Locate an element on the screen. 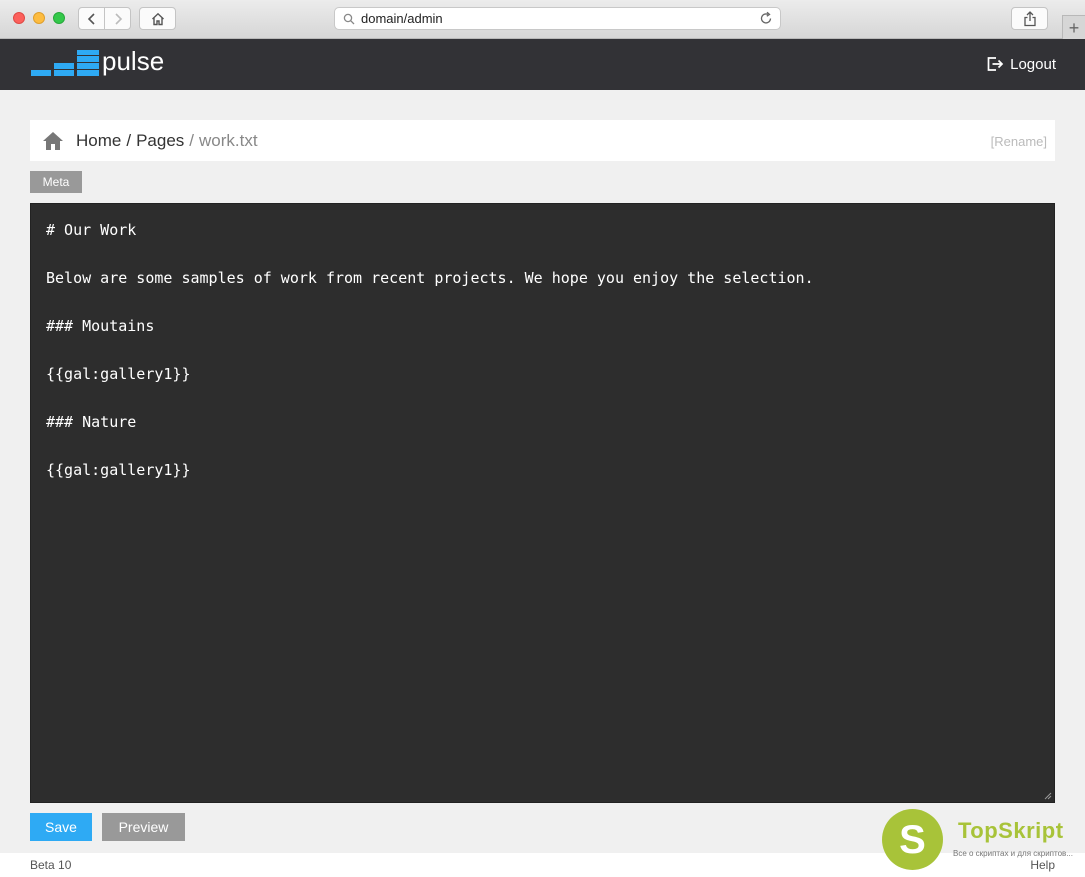 This screenshot has height=877, width=1085. meta-button: Meta is located at coordinates (56, 182).